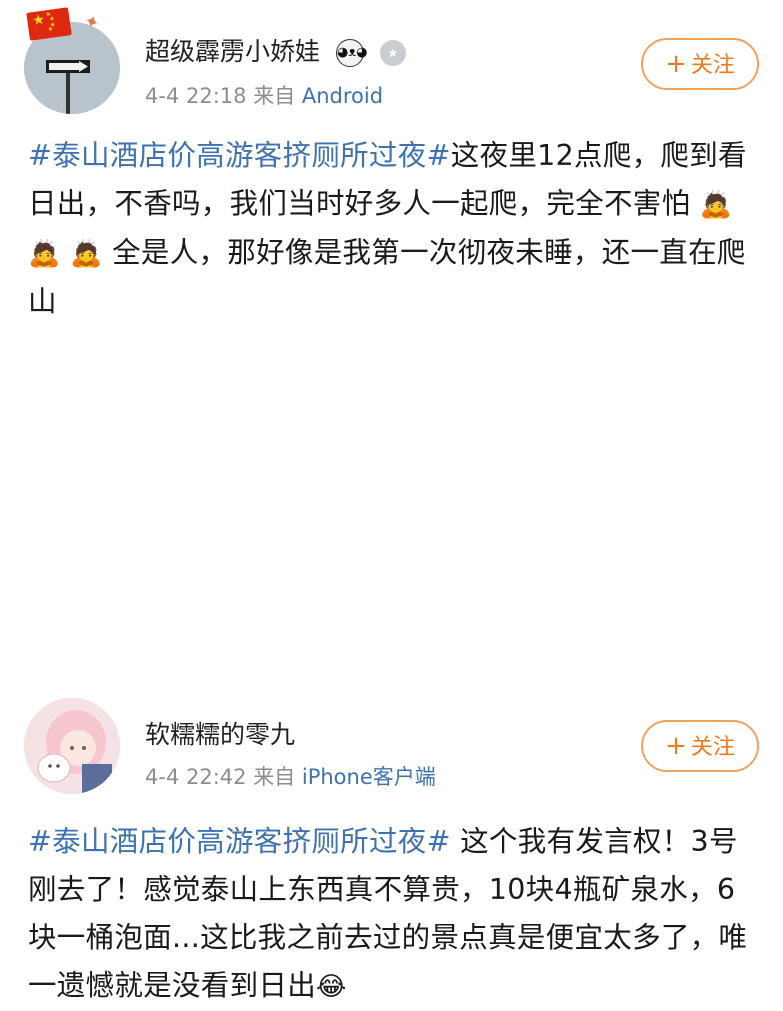  I want to click on post-source: Android, so click(342, 96).